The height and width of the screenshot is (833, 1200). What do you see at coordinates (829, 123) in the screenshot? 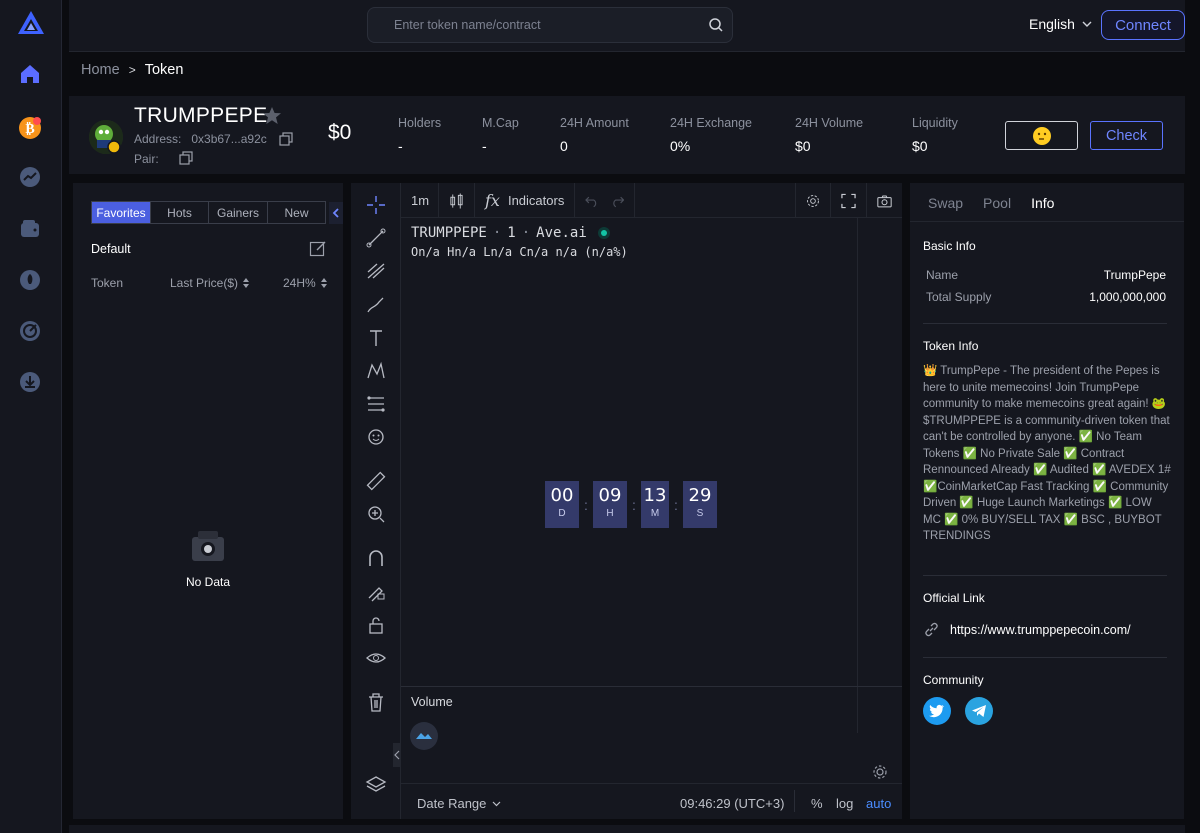
I see `stat-label: 24H Volume` at bounding box center [829, 123].